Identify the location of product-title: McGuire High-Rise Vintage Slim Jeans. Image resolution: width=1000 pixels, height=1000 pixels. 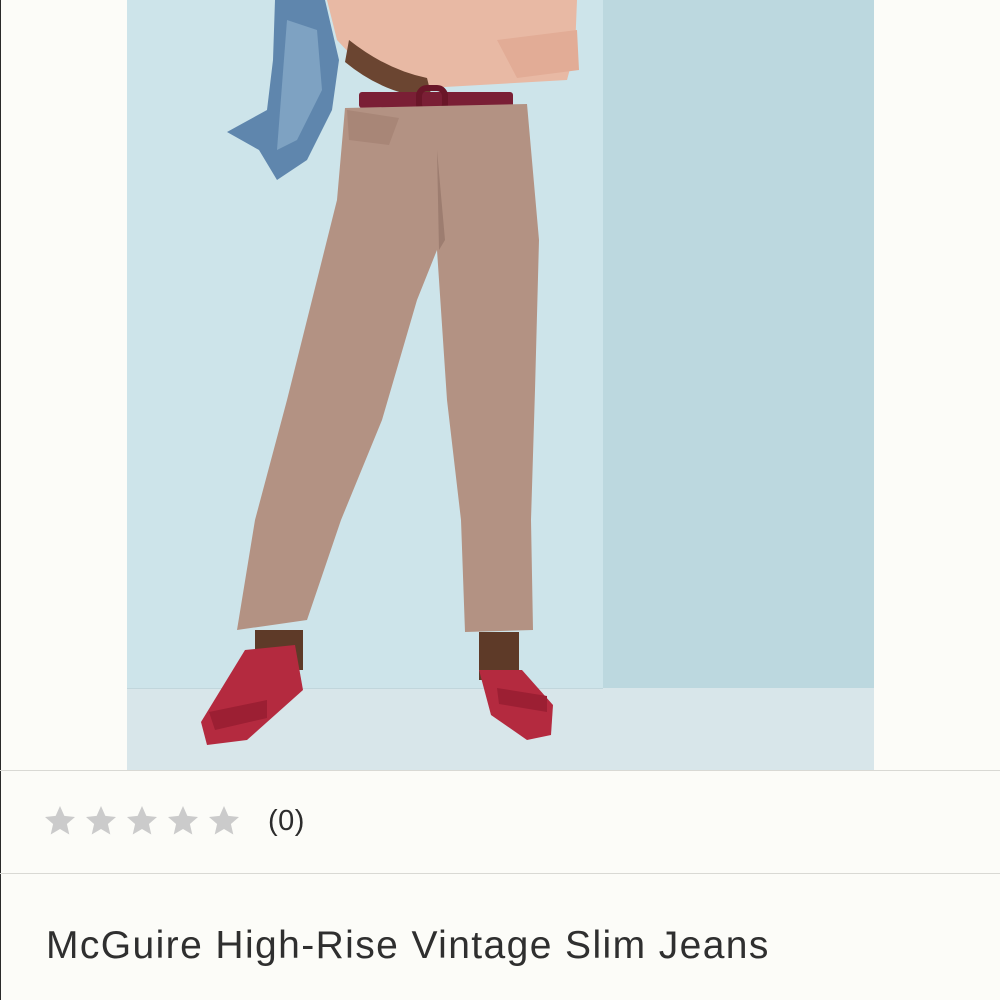
(408, 945).